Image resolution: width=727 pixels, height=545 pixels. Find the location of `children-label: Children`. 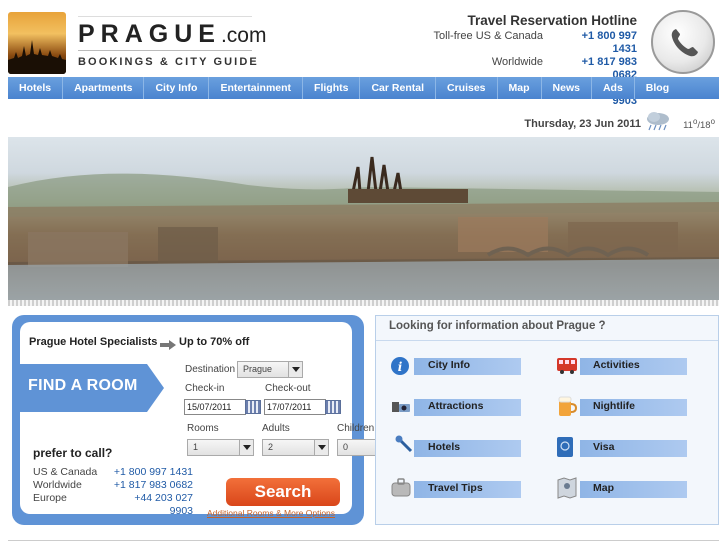

children-label: Children is located at coordinates (356, 428).